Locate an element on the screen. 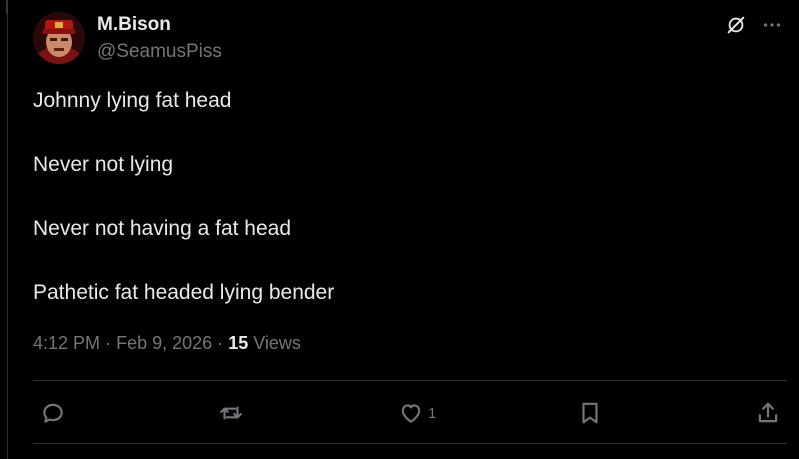  avatar-image is located at coordinates (59, 38).